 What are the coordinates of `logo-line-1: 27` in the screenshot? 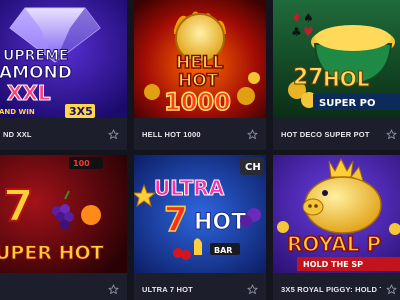 It's located at (308, 77).